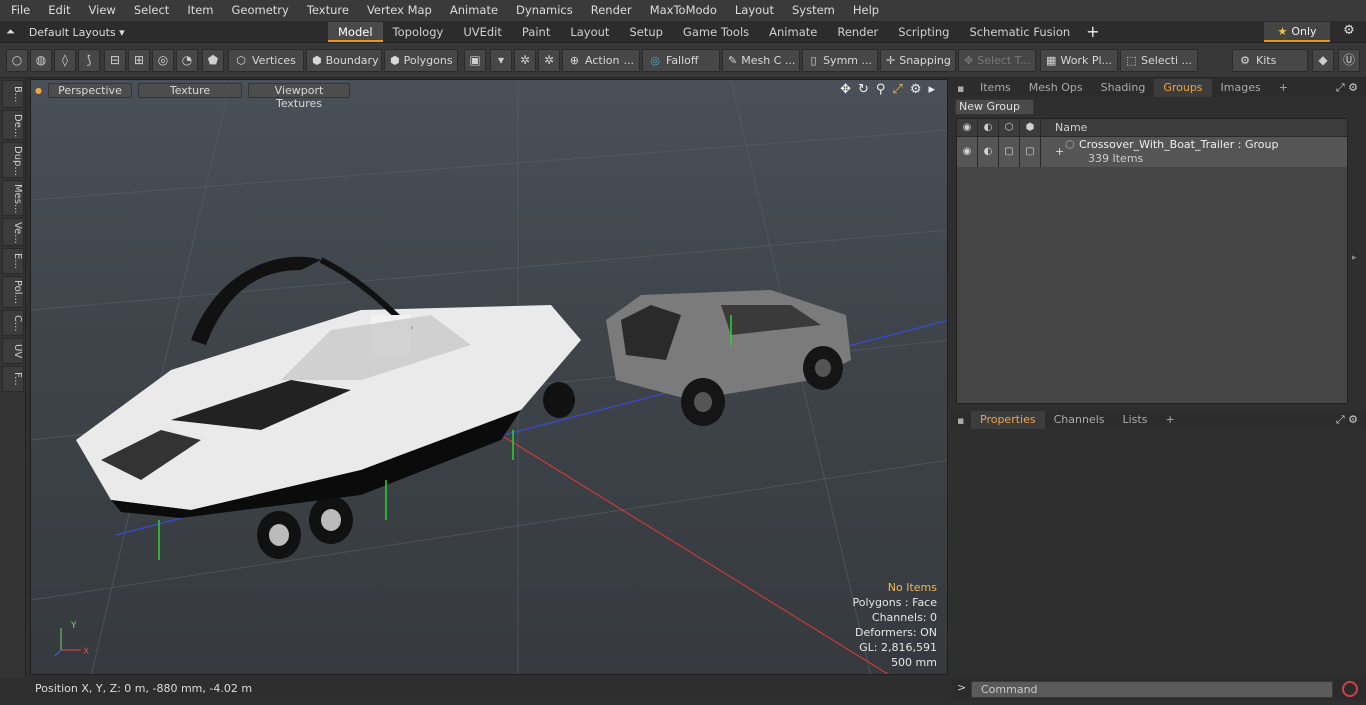 Image resolution: width=1366 pixels, height=705 pixels. What do you see at coordinates (59, 10) in the screenshot?
I see `menu-edit: Edit` at bounding box center [59, 10].